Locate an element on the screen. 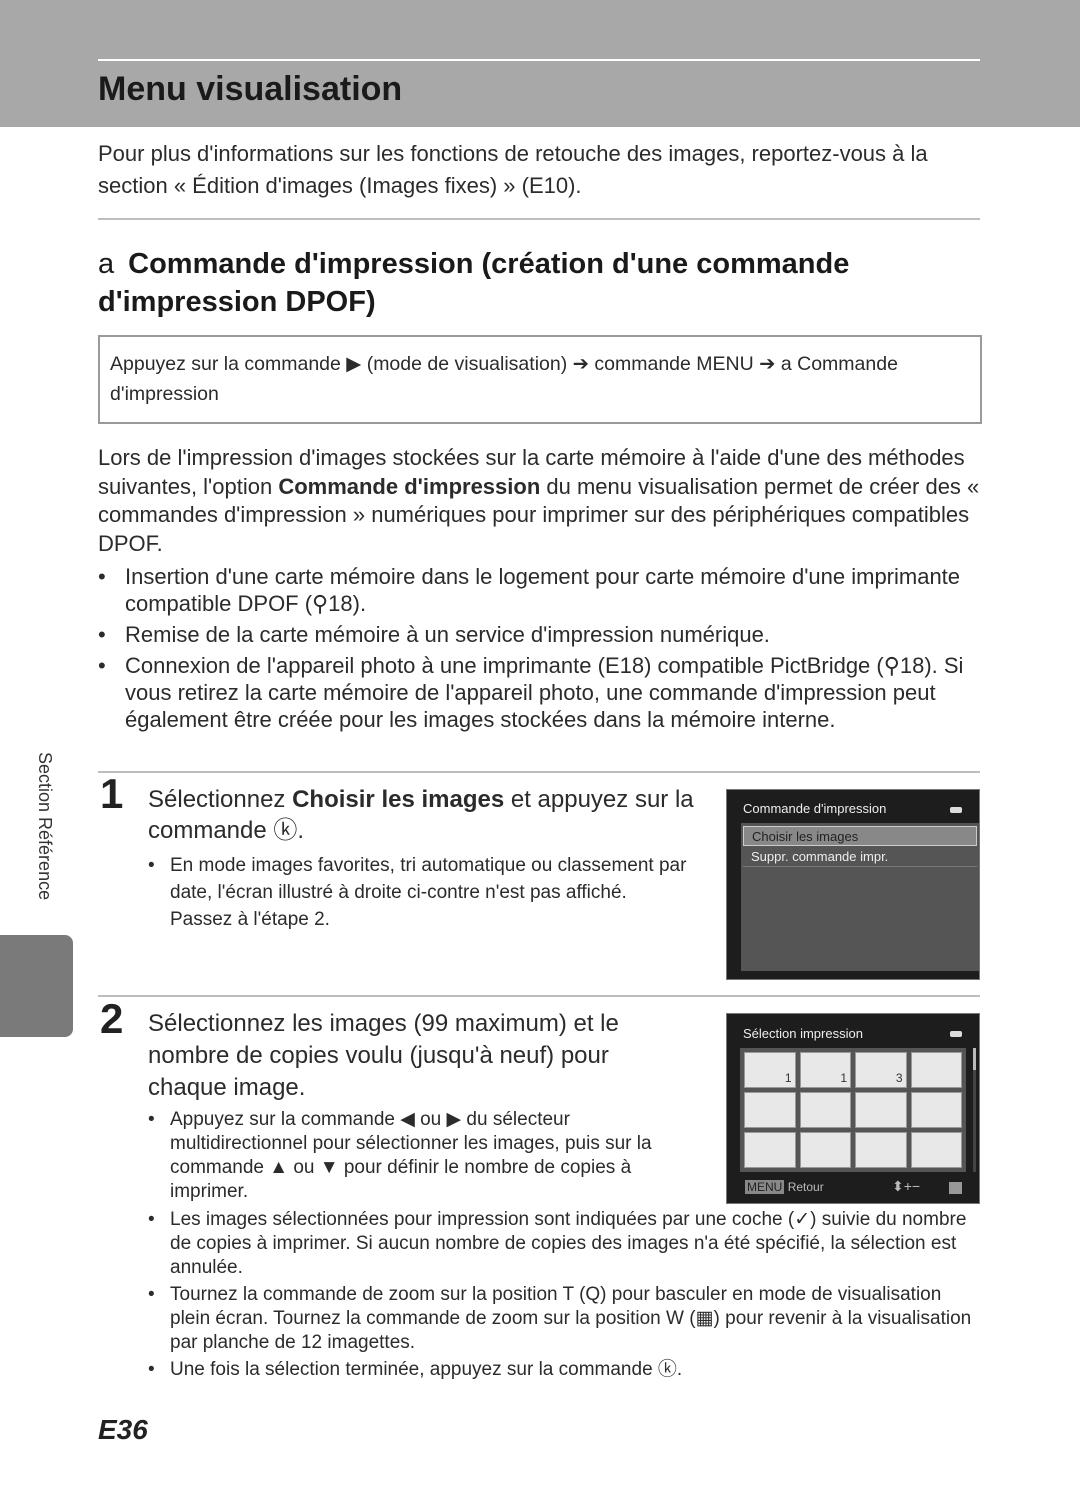  menu-icon: MENU is located at coordinates (765, 1187).